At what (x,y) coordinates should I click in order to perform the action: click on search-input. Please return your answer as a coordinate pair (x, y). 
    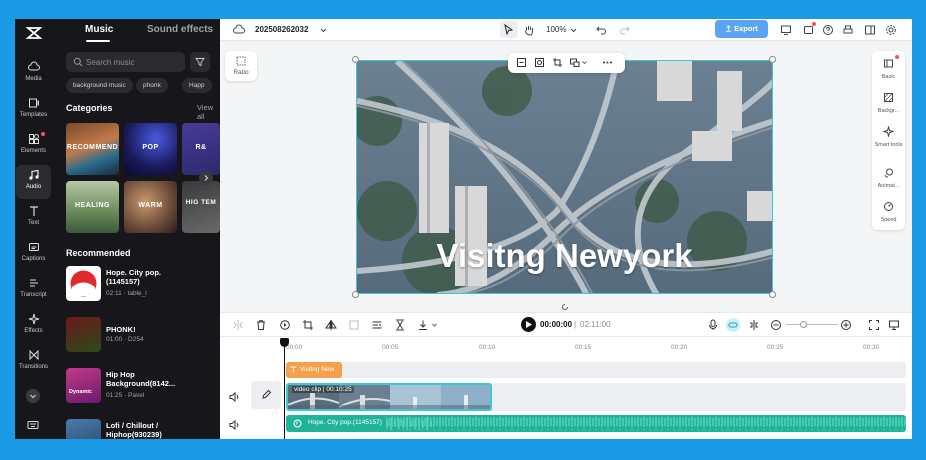
    Looking at the image, I should click on (134, 62).